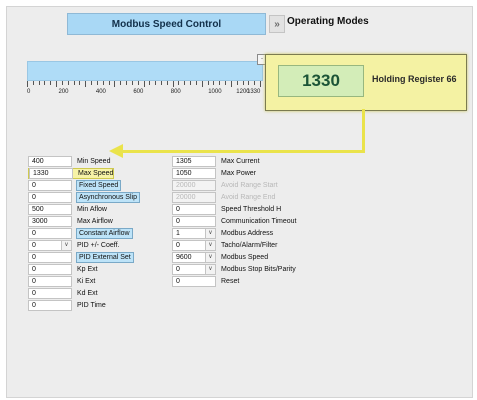 The height and width of the screenshot is (400, 477). Describe the element at coordinates (194, 161) in the screenshot. I see `parameter-input: 1305` at that location.